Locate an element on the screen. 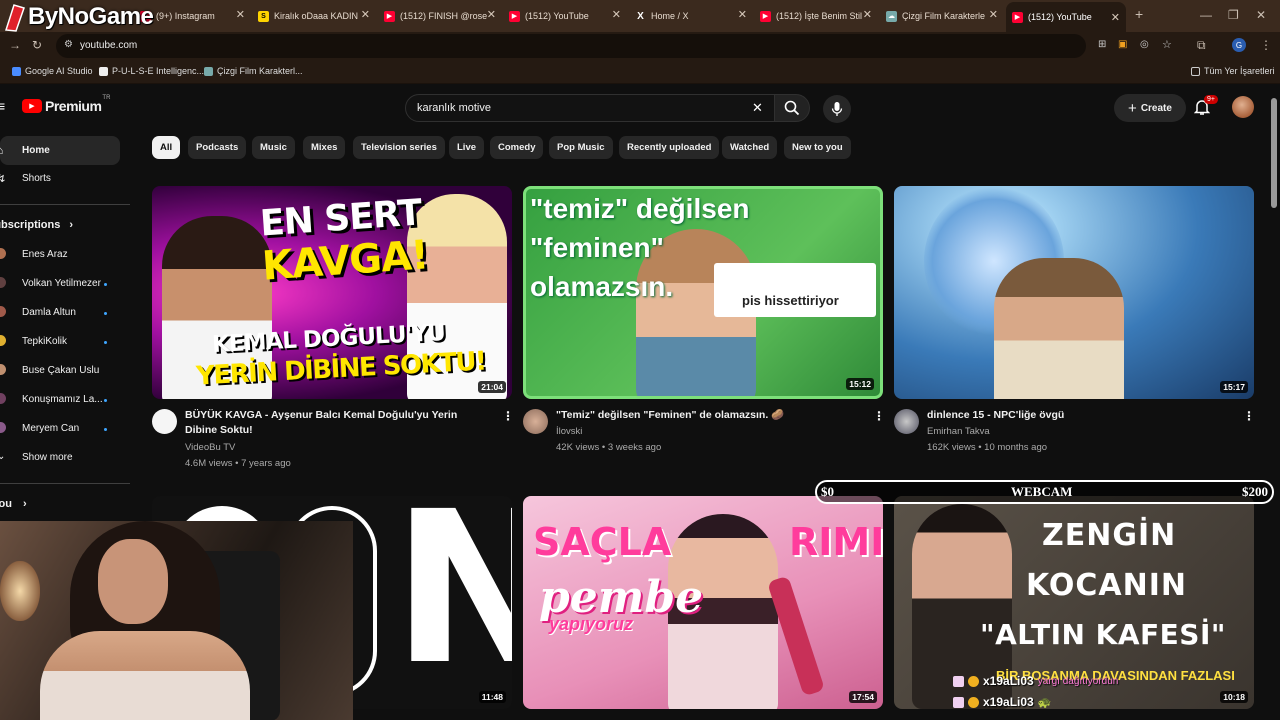 This screenshot has width=1280, height=720. stream-brand-logo: ByNoGame is located at coordinates (77, 17).